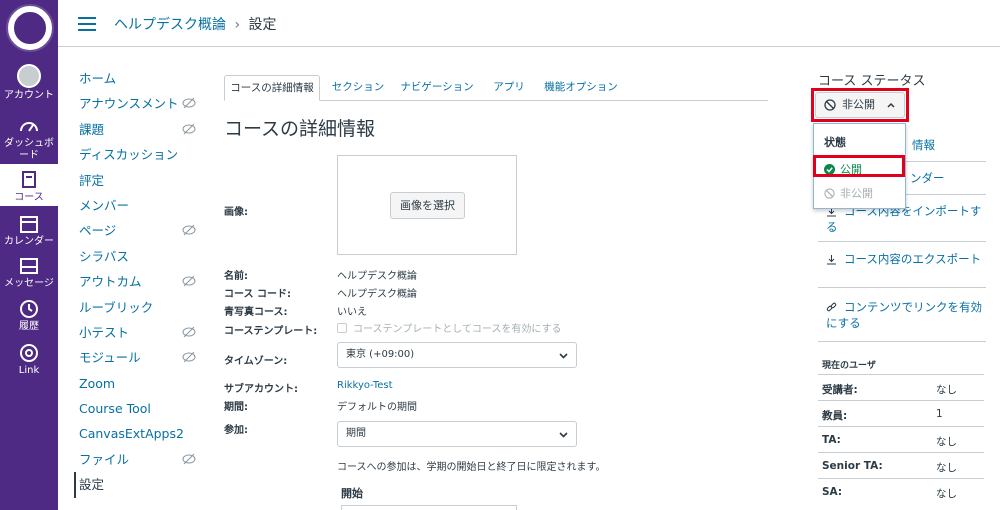 The image size is (1000, 510). What do you see at coordinates (135, 256) in the screenshot?
I see `course-nav-item: シラバス` at bounding box center [135, 256].